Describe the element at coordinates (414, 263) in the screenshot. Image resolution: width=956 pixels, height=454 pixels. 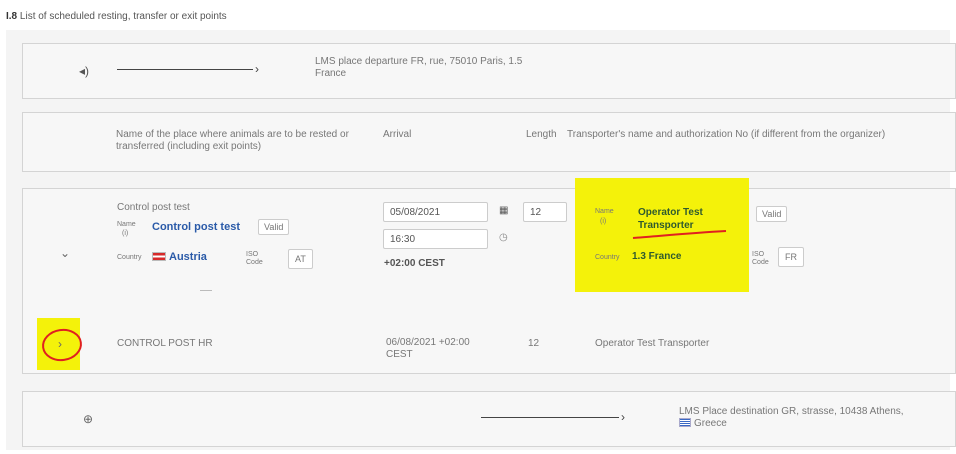
I see `timezone-label: +02:00 CEST` at that location.